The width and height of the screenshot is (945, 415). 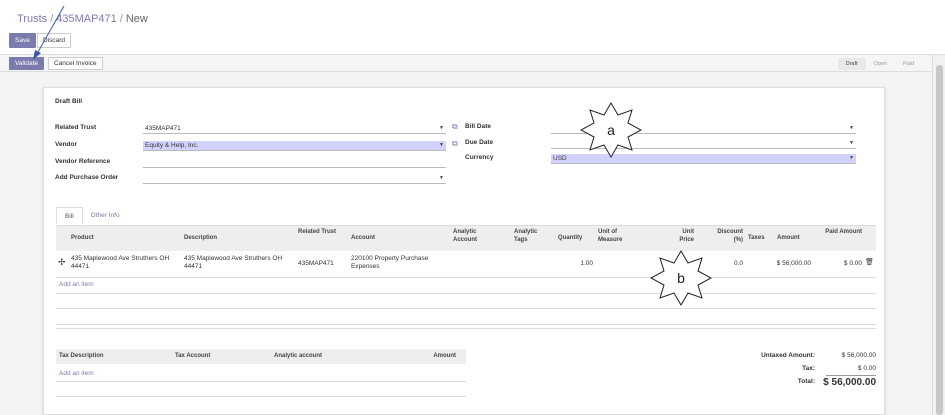 I want to click on step-open: Open, so click(x=880, y=64).